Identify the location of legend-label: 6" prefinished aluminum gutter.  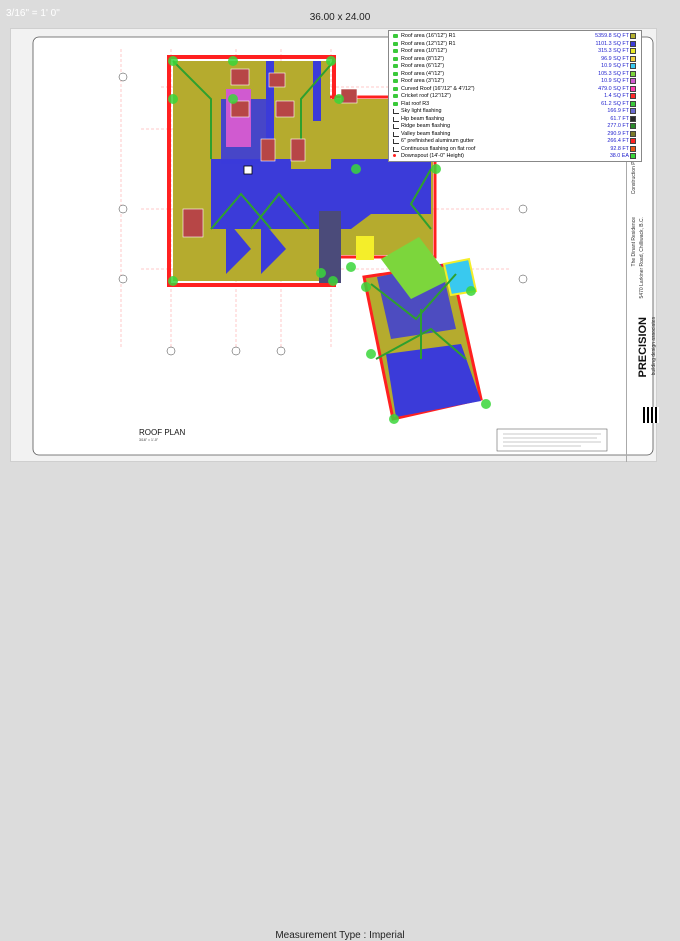
(437, 141).